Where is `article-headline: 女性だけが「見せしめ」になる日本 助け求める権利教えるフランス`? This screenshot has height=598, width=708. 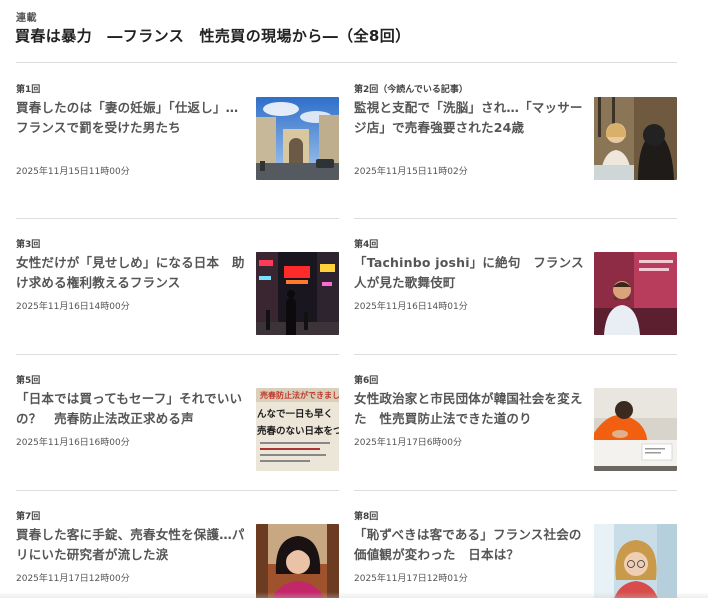
article-headline: 女性だけが「見せしめ」になる日本 助け求める権利教えるフランス is located at coordinates (132, 273).